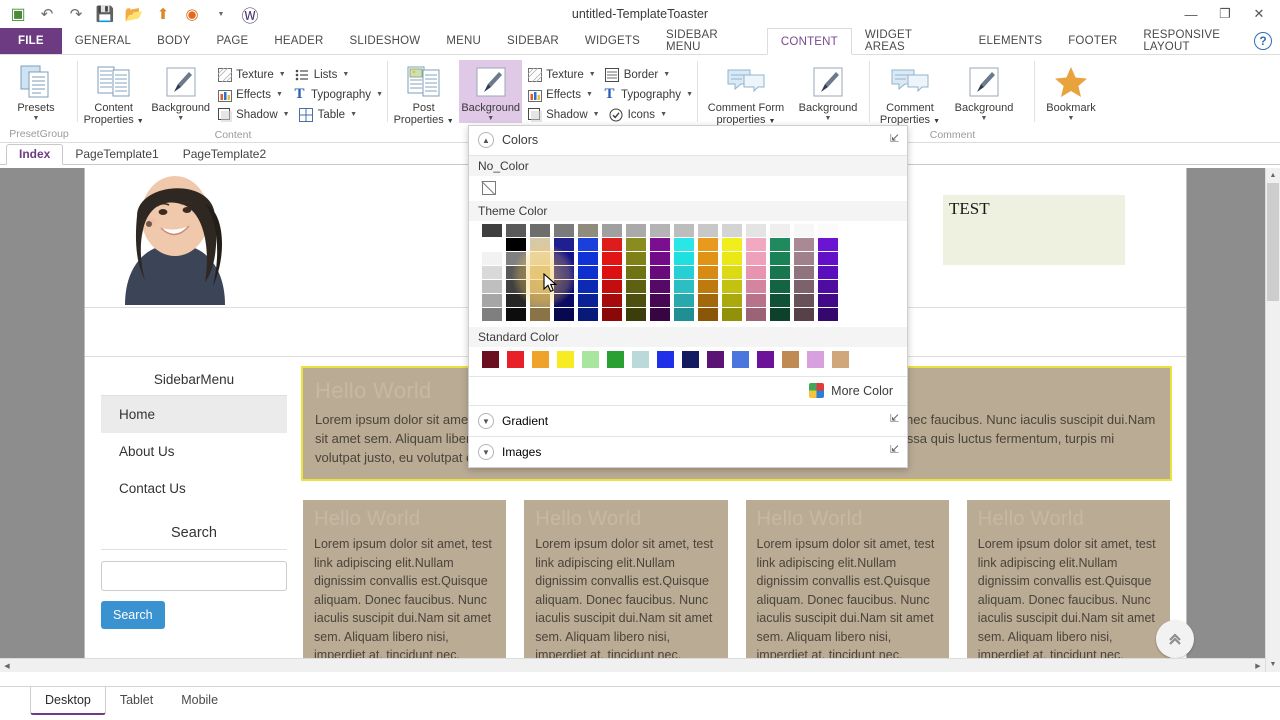  I want to click on open-icon: 📂, so click(134, 14).